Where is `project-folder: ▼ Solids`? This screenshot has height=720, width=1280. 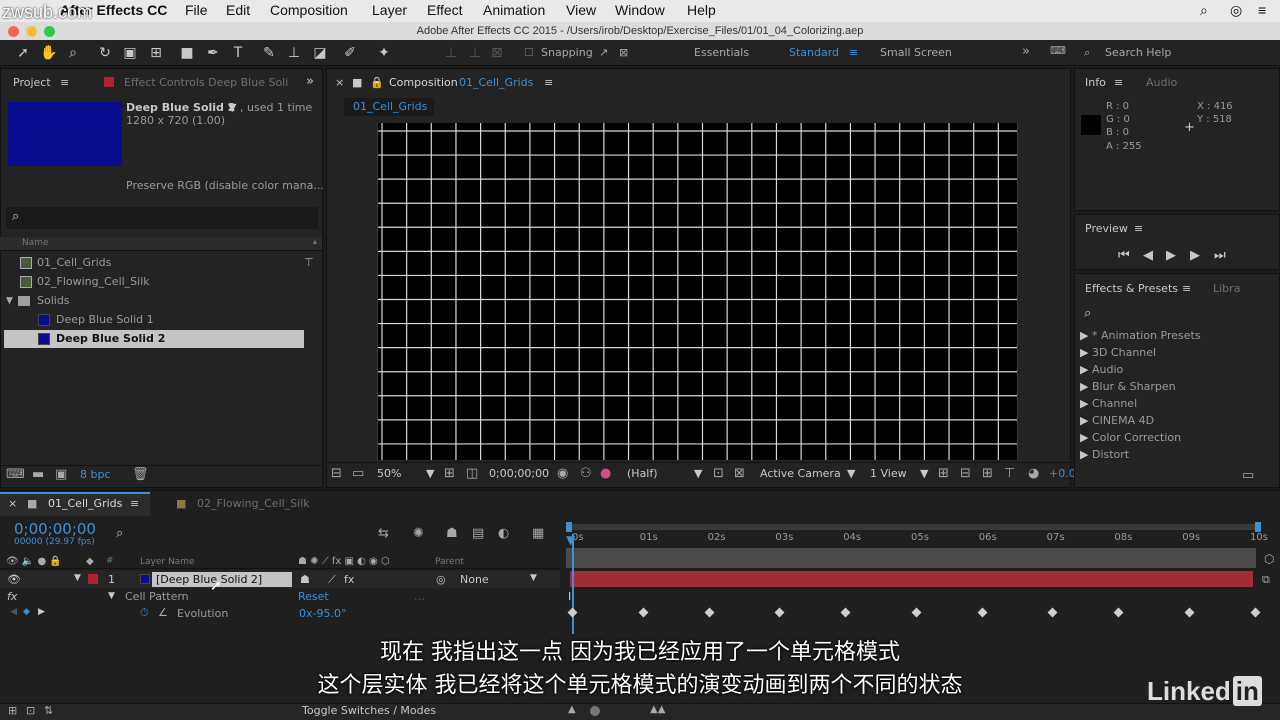
project-folder: ▼ Solids is located at coordinates (154, 301).